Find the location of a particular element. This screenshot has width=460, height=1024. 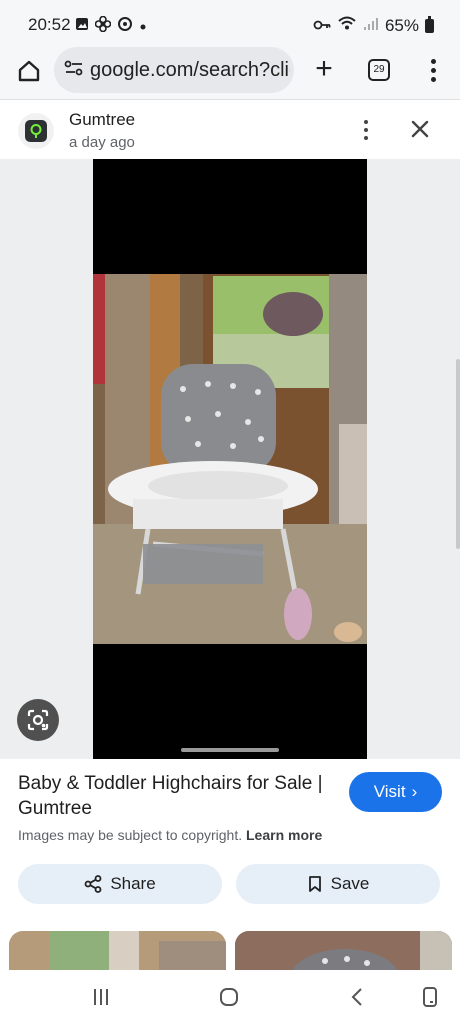

source-header: Gumtree a day ago is located at coordinates (230, 130).